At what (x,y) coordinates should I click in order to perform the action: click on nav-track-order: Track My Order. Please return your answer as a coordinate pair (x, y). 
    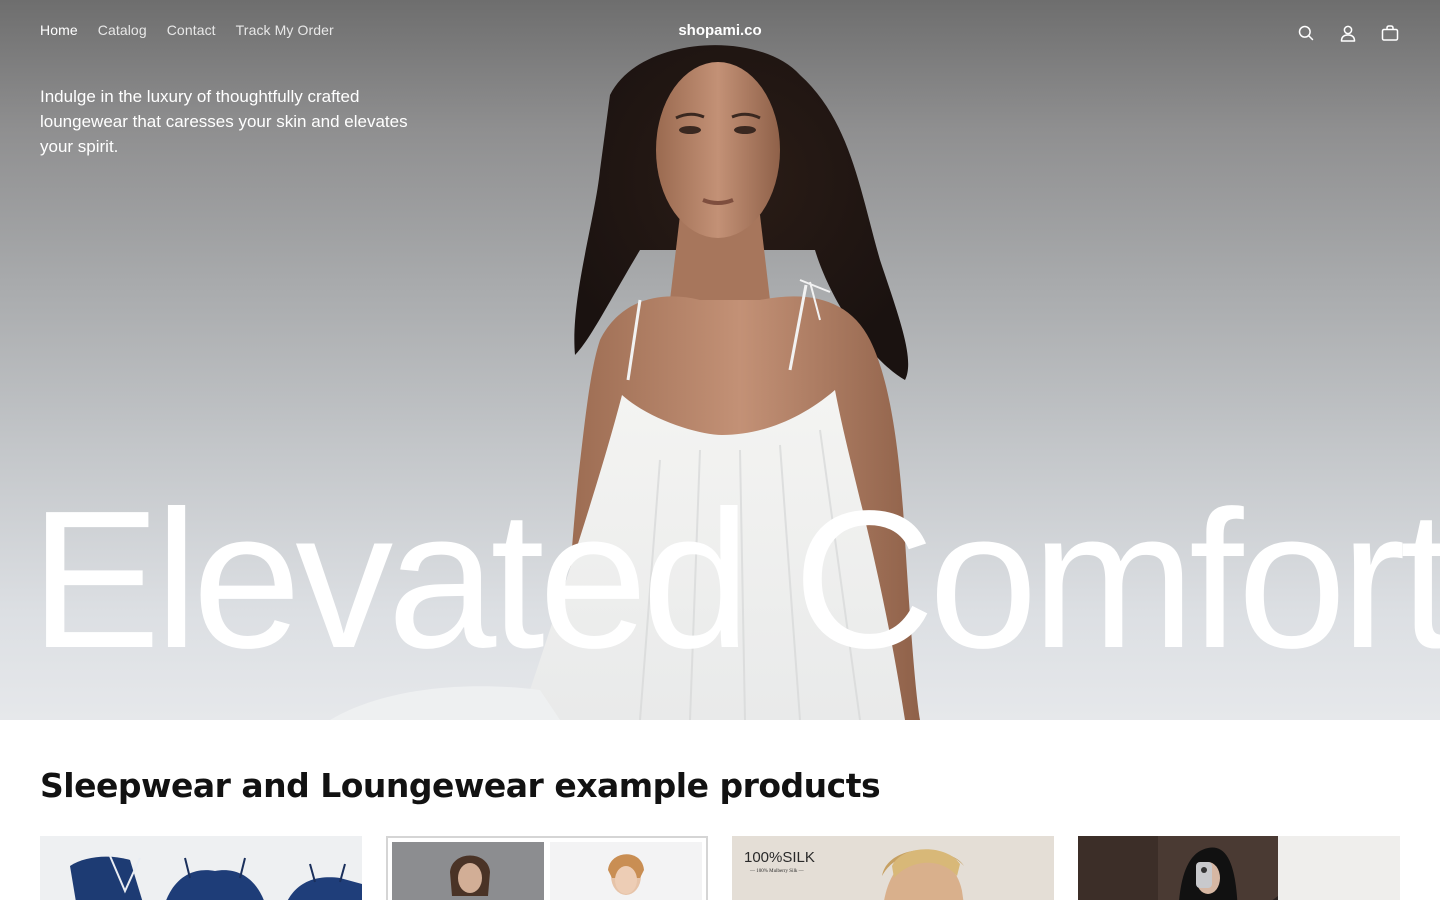
    Looking at the image, I should click on (285, 30).